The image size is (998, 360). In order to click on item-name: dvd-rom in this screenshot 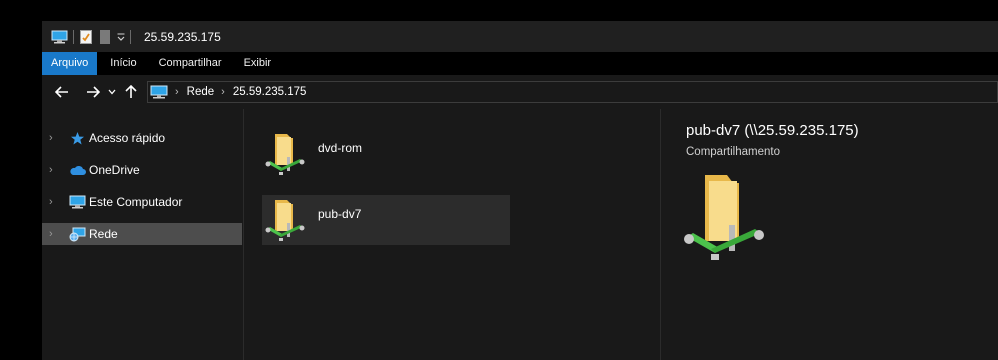, I will do `click(340, 148)`.